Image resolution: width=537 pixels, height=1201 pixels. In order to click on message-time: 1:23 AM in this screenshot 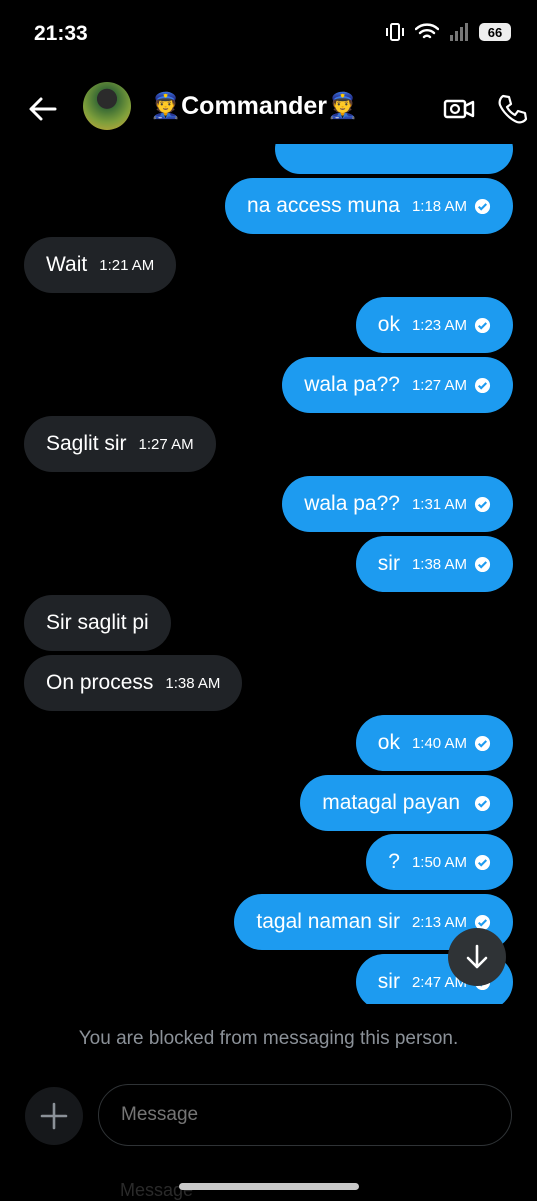, I will do `click(439, 325)`.